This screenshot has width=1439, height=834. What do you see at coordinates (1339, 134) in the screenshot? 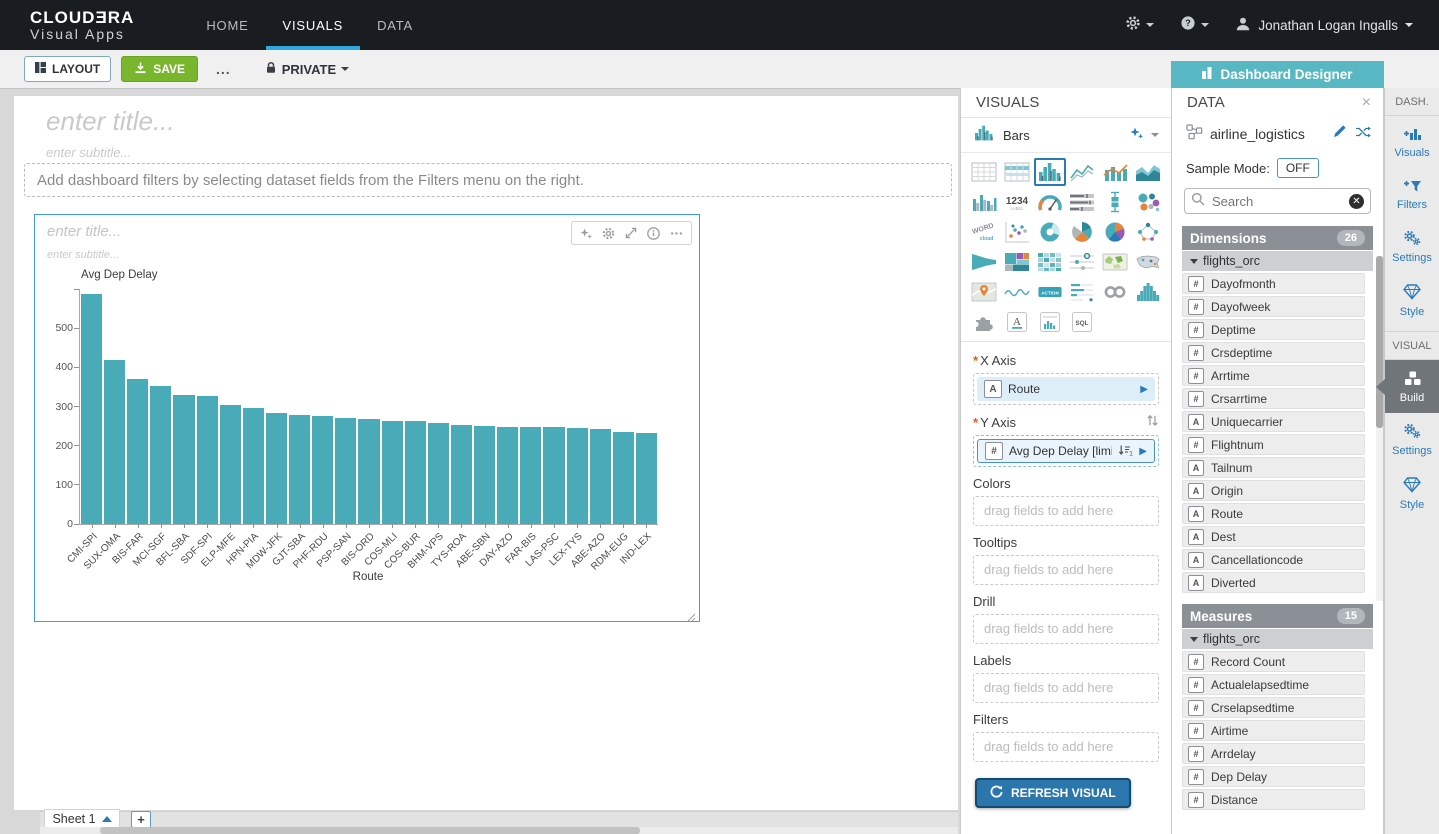
I see `pencil-icon` at bounding box center [1339, 134].